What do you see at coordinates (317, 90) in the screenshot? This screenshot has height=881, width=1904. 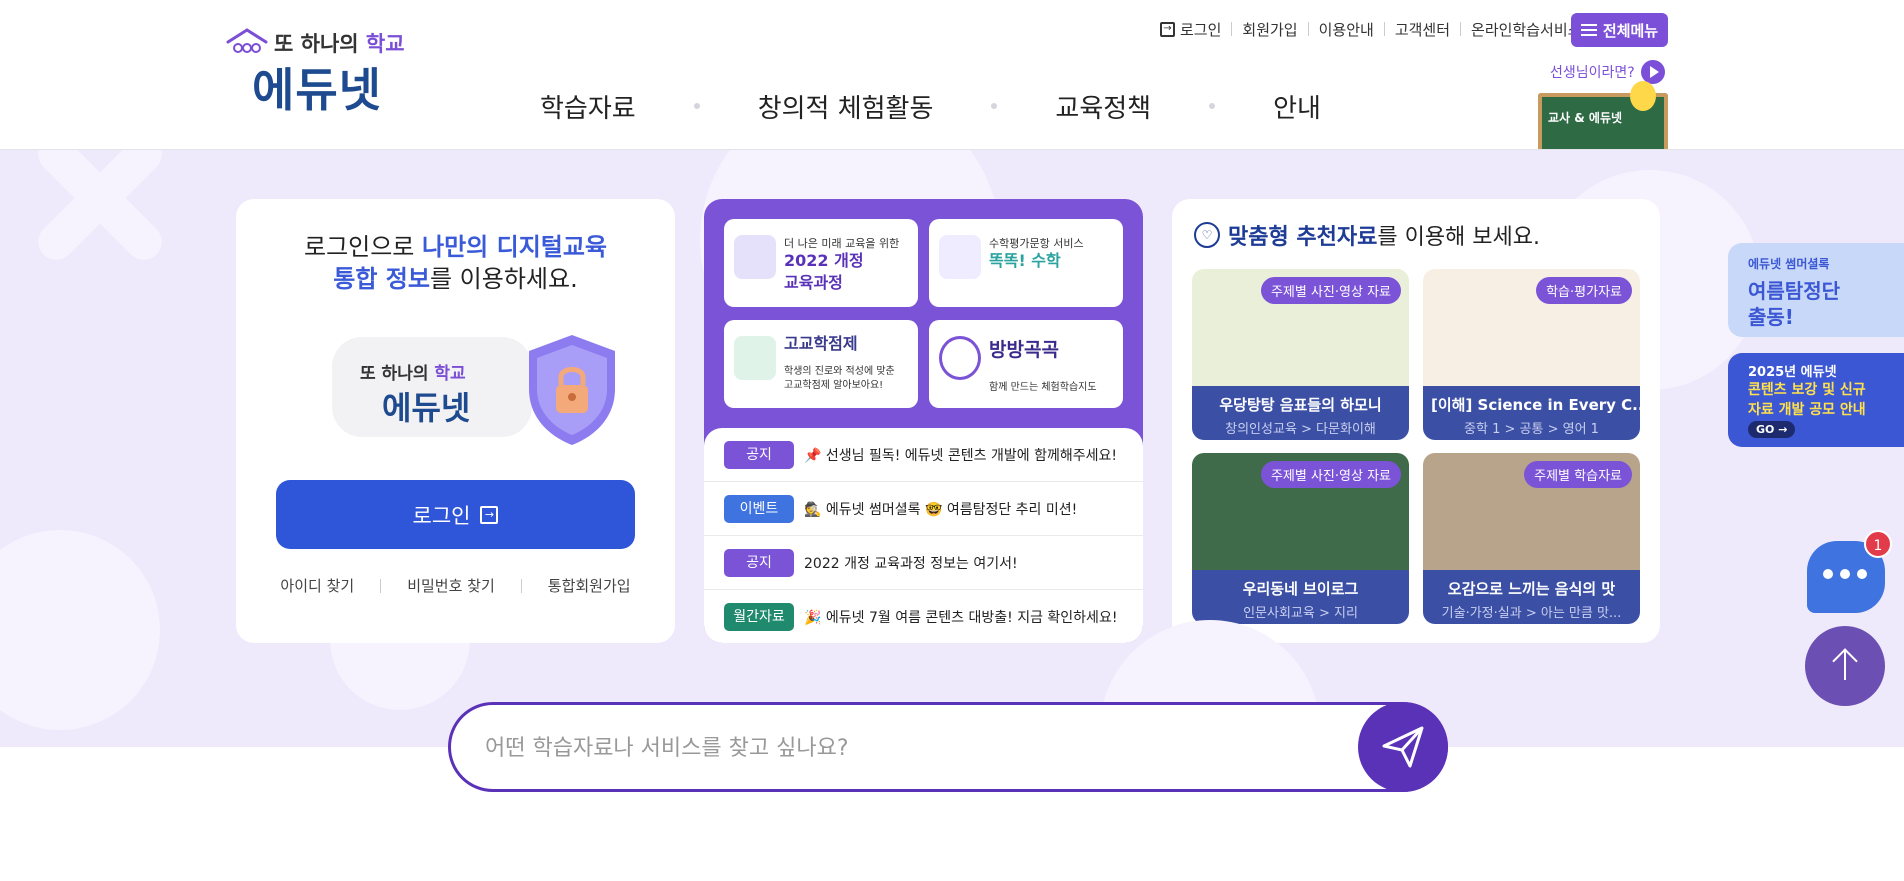 I see `logo-title: 에듀넷` at bounding box center [317, 90].